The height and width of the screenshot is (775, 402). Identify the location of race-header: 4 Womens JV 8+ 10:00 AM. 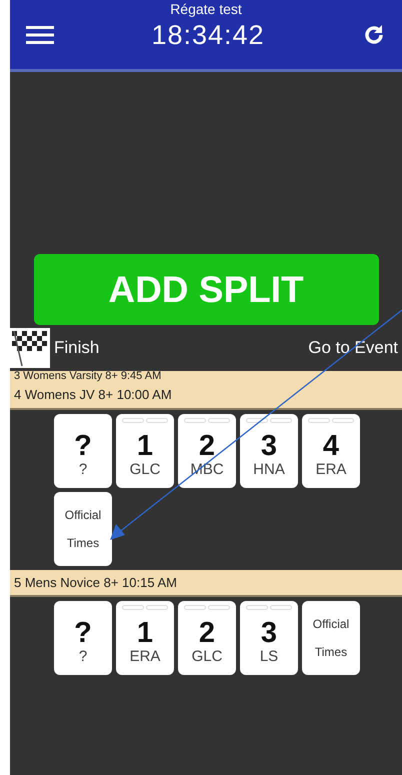
(206, 396).